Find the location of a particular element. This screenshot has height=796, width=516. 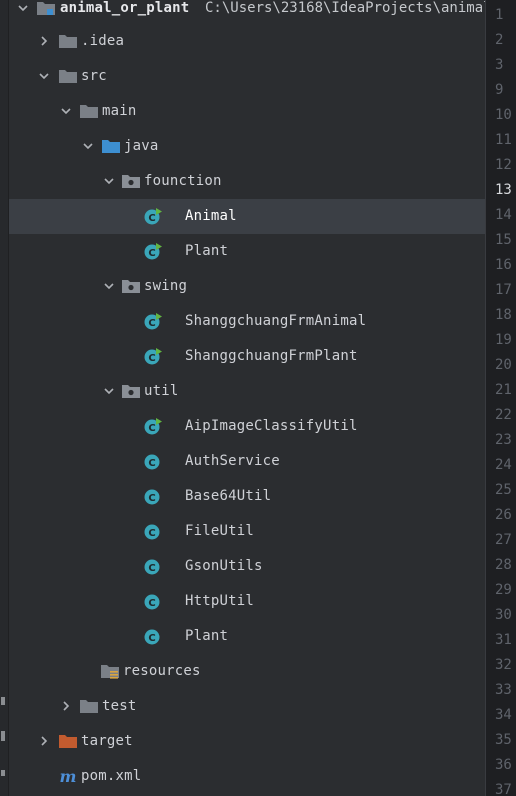

tree-label: java is located at coordinates (141, 146).